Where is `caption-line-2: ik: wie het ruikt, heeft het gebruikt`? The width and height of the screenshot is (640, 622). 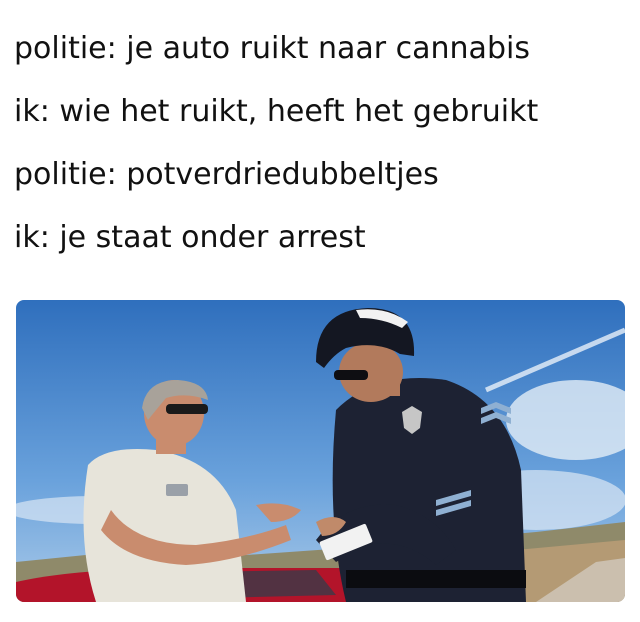 caption-line-2: ik: wie het ruikt, heeft het gebruikt is located at coordinates (276, 111).